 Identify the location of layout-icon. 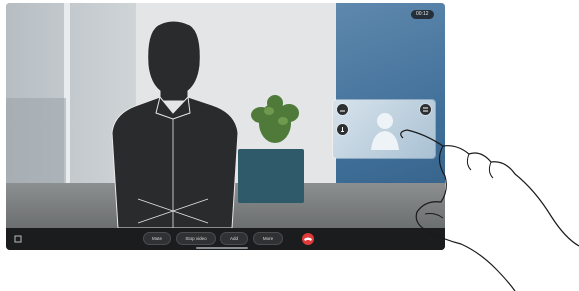
(18, 239).